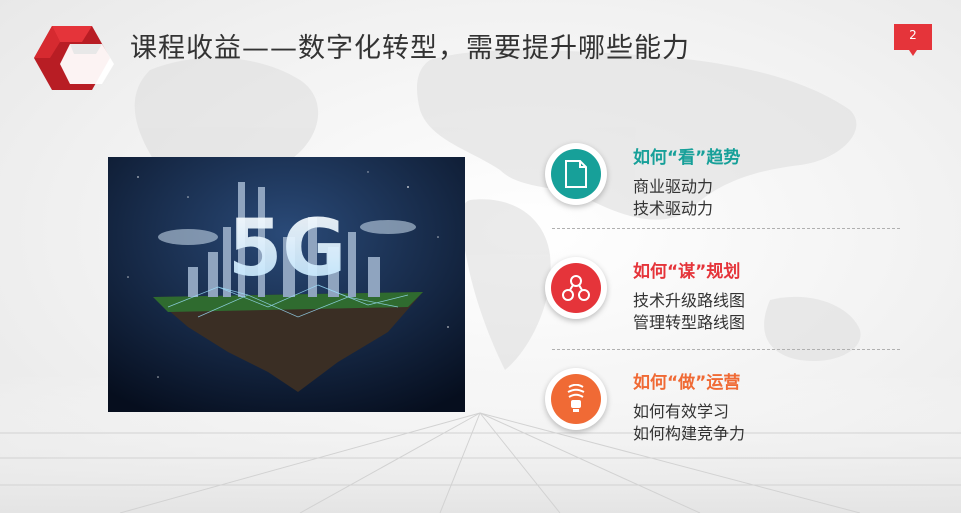  Describe the element at coordinates (689, 322) in the screenshot. I see `item-line: 管理转型路线图` at that location.